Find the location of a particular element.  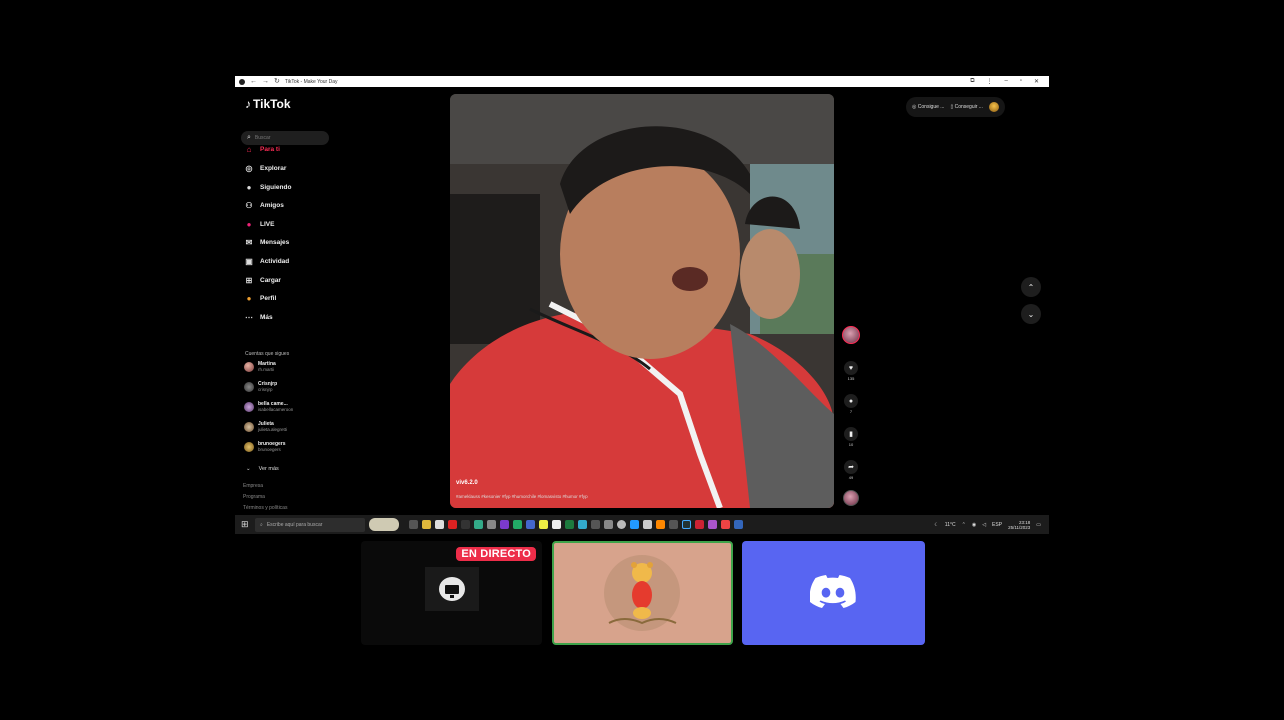

nav-explorar: ◎ Explorar is located at coordinates (265, 168).